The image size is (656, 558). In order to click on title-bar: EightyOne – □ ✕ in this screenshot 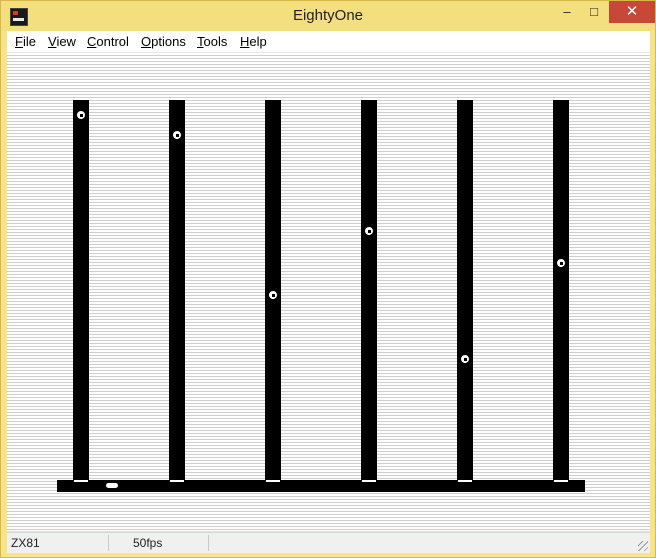, I will do `click(328, 16)`.